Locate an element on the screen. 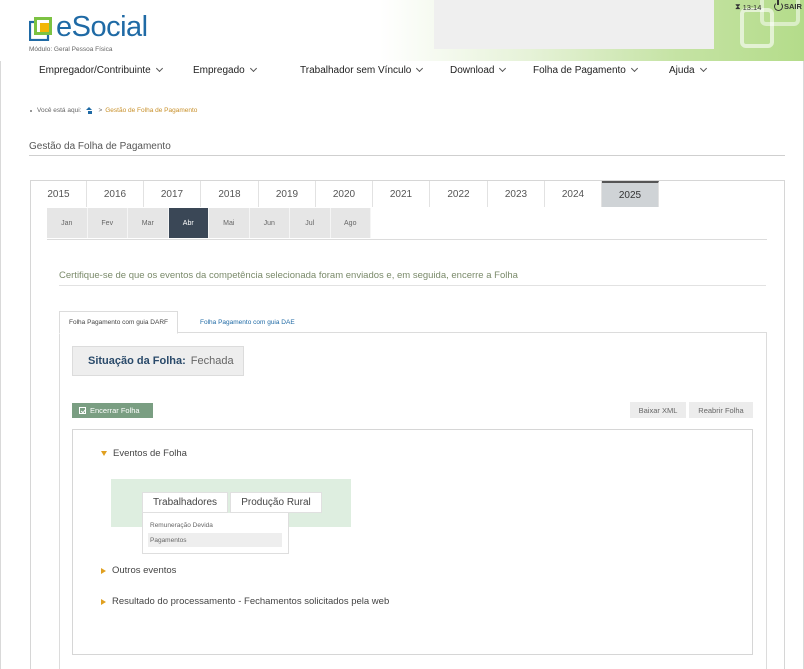  nav-ajuda: Ajuda is located at coordinates (688, 70).